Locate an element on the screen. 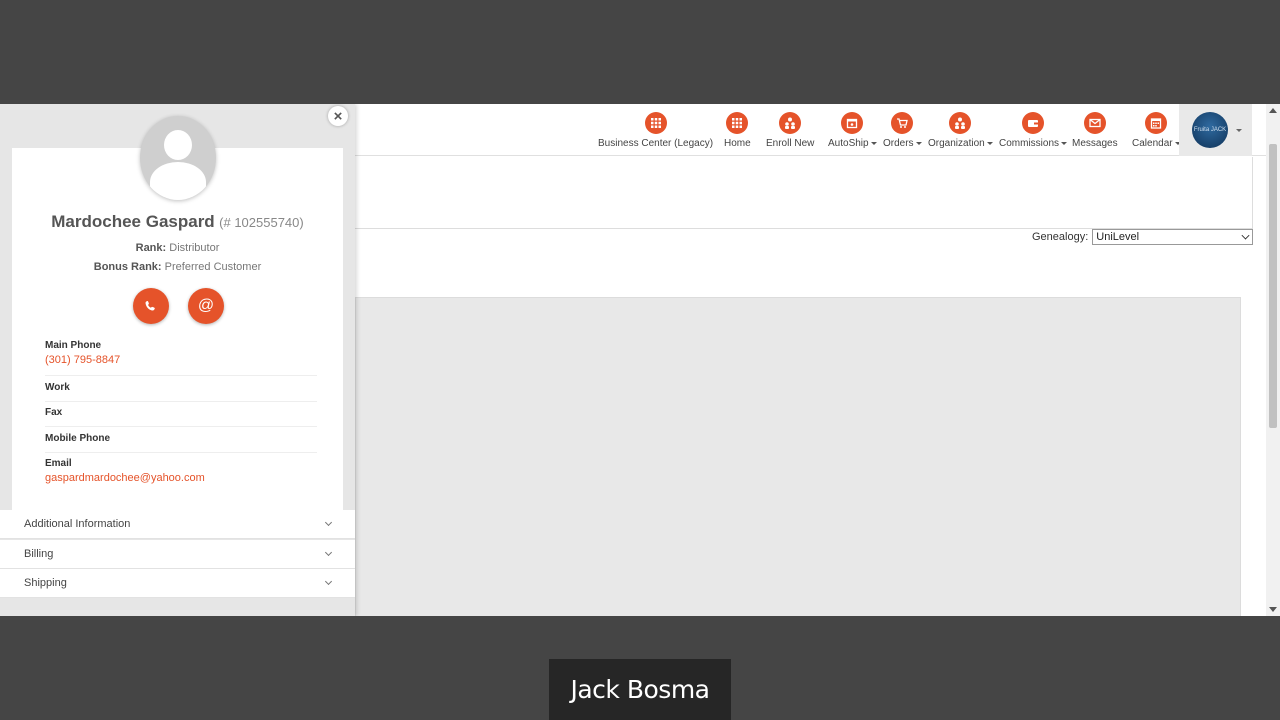 The height and width of the screenshot is (720, 1280). scrollbar is located at coordinates (1273, 360).